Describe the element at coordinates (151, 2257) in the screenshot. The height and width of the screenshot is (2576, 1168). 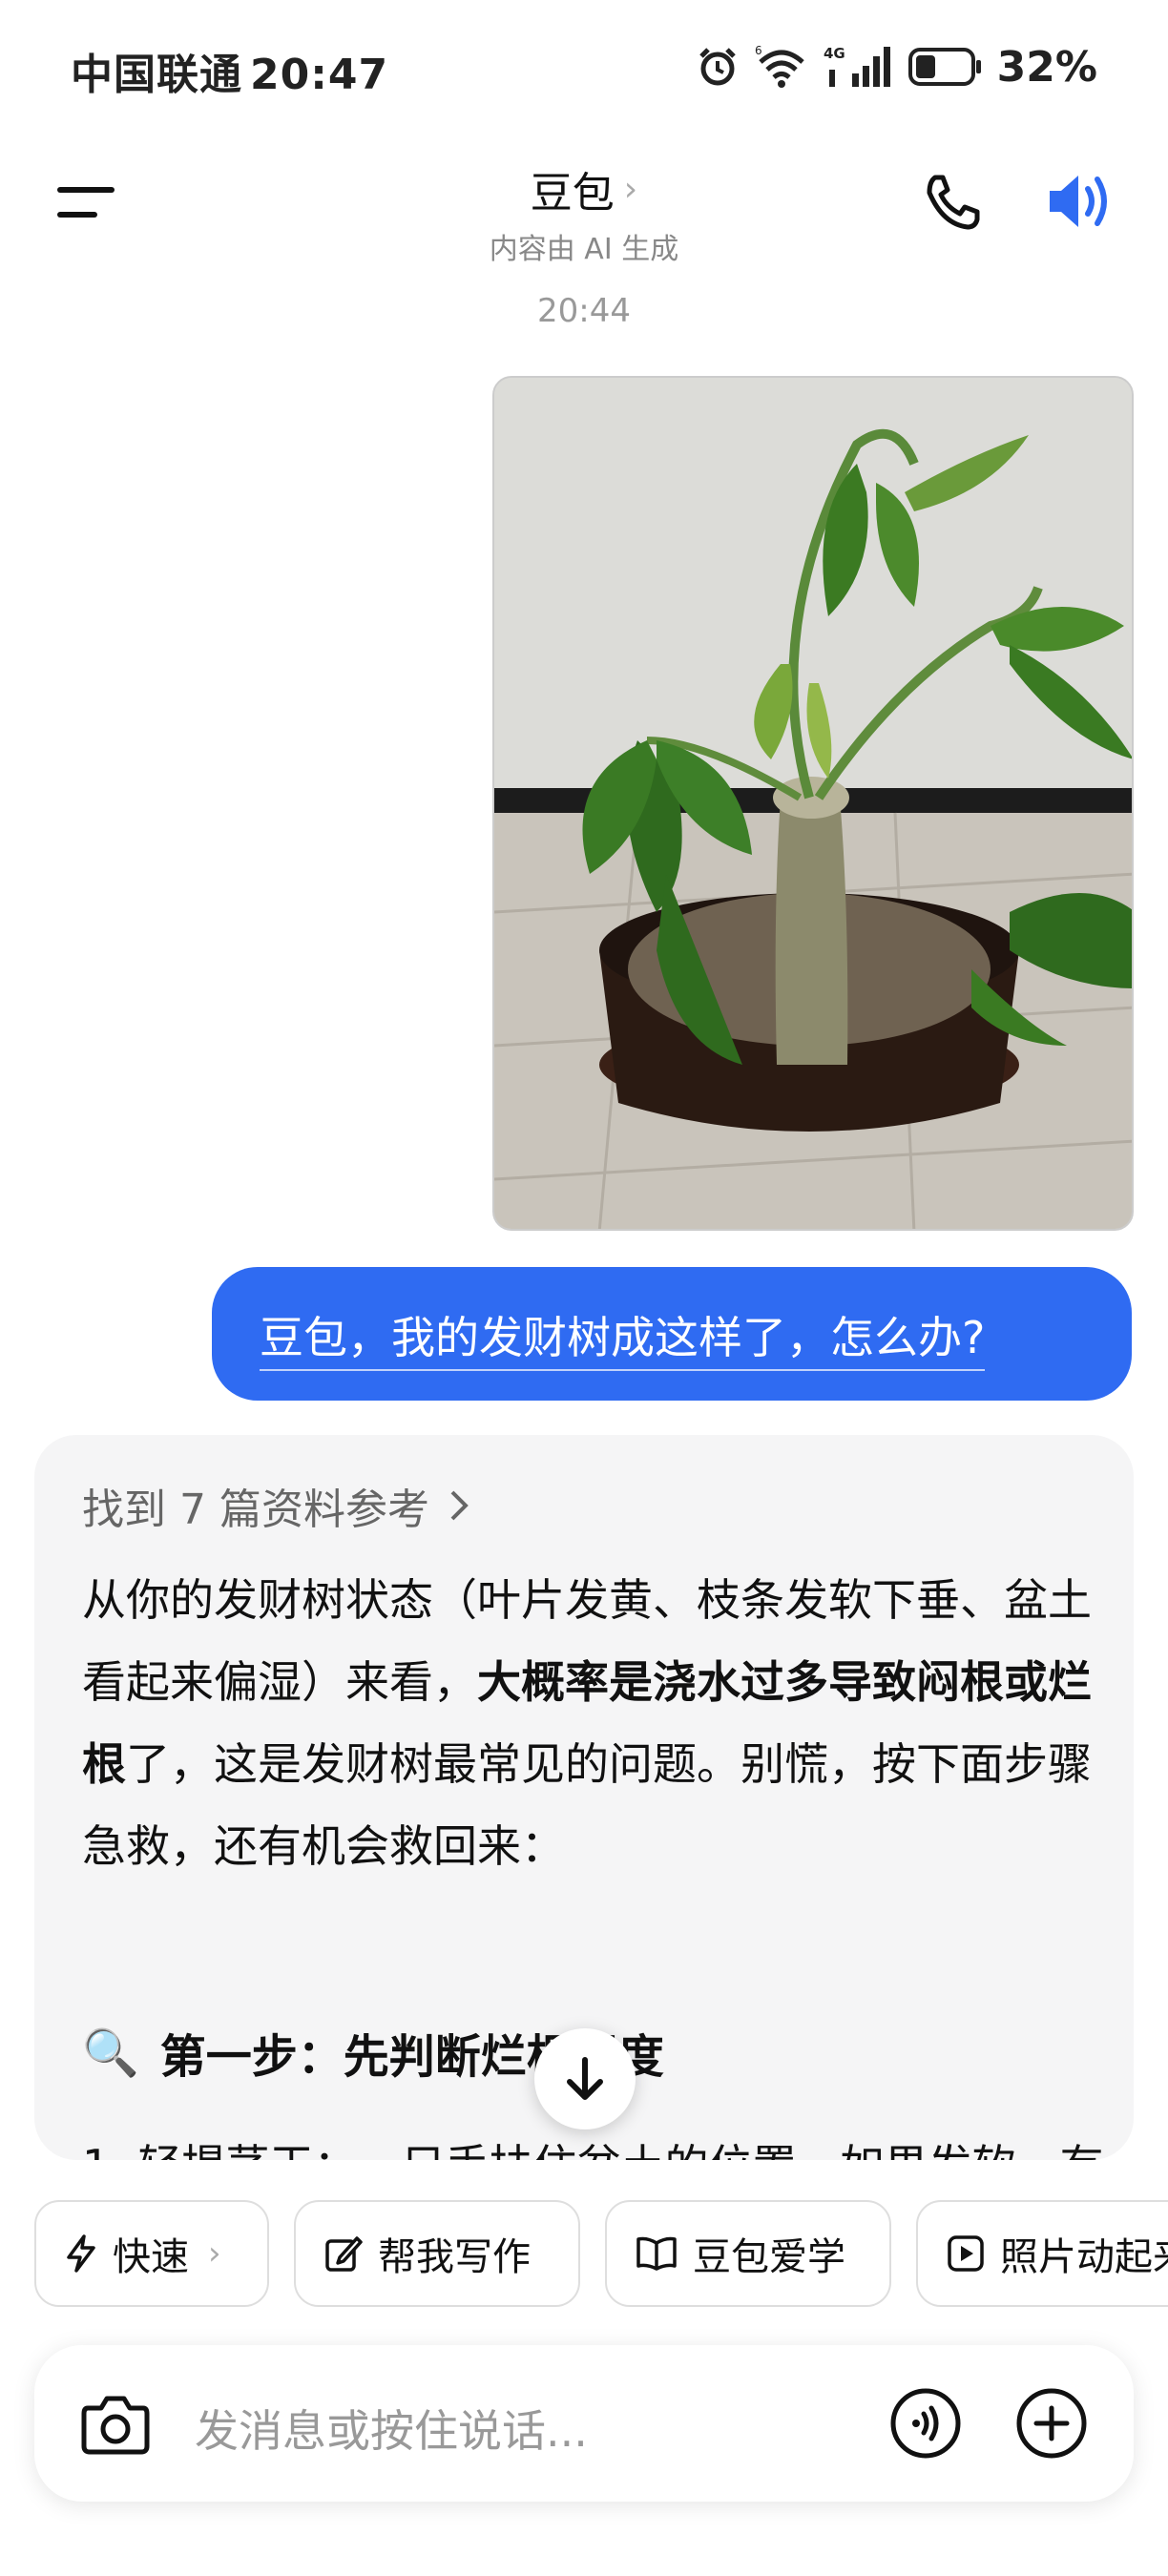
I see `chip-label: 快速` at that location.